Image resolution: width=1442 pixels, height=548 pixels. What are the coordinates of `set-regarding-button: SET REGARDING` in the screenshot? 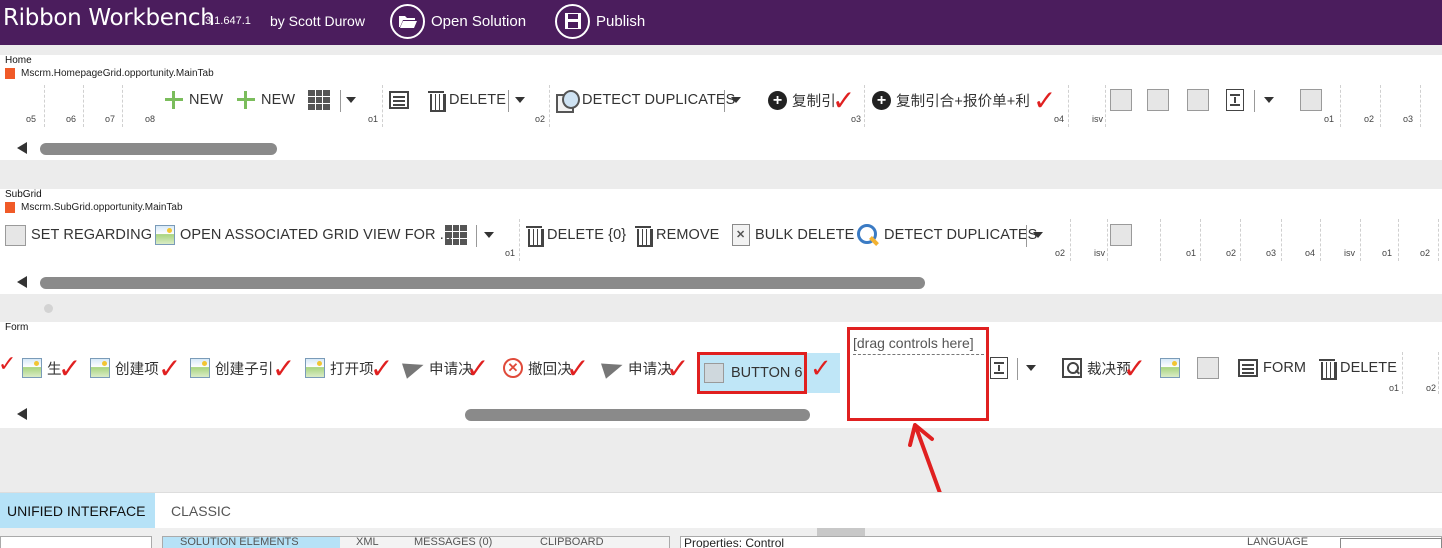 It's located at (78, 235).